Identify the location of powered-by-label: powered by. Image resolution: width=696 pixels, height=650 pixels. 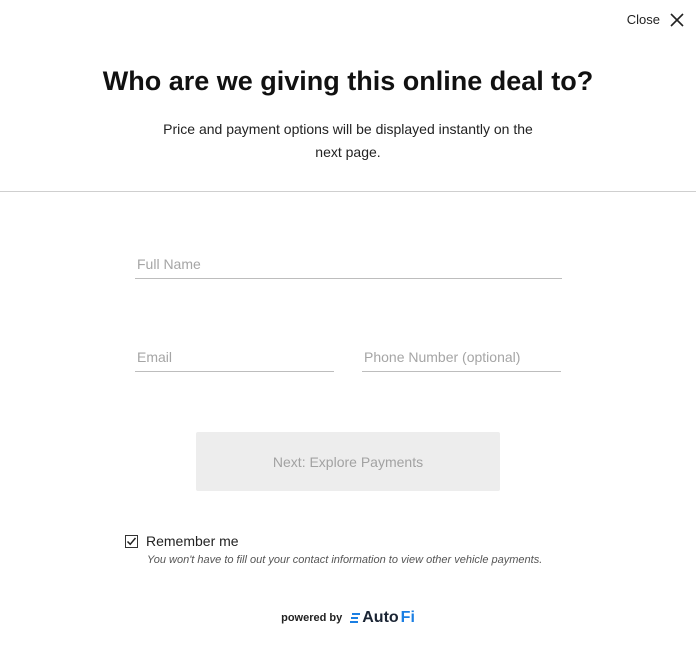
(312, 618).